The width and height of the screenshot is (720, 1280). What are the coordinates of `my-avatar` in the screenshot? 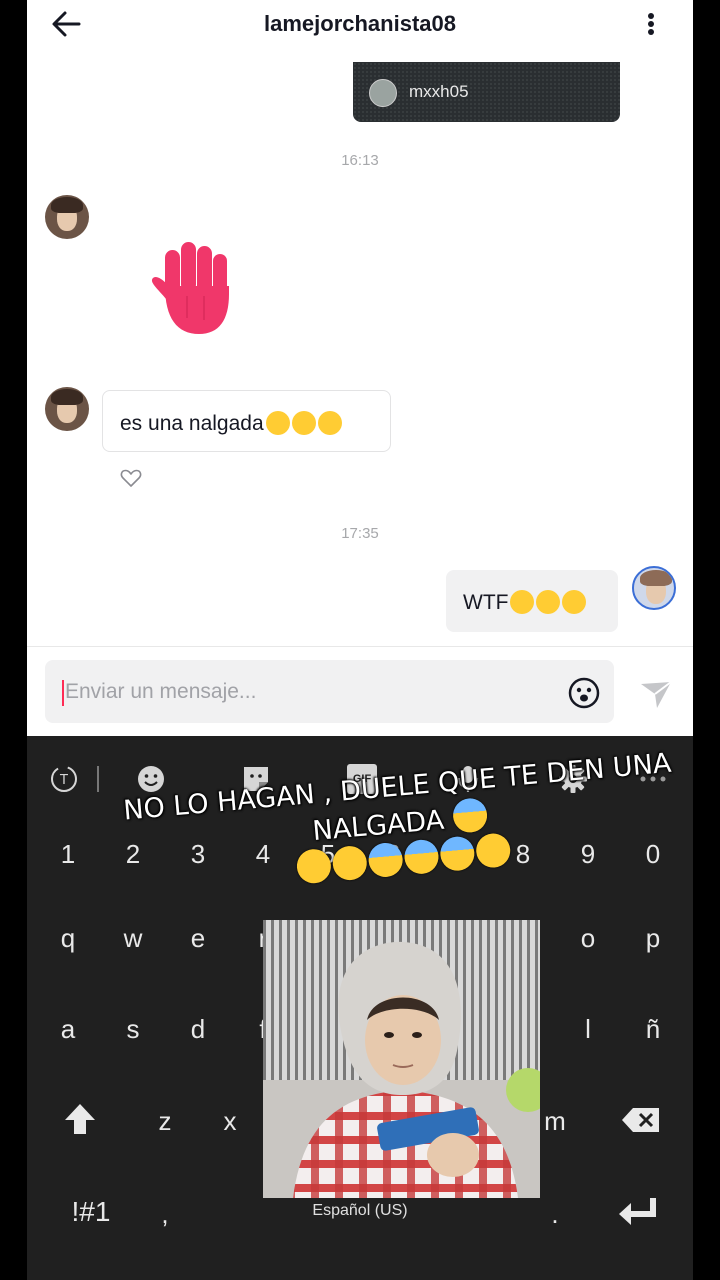 It's located at (654, 588).